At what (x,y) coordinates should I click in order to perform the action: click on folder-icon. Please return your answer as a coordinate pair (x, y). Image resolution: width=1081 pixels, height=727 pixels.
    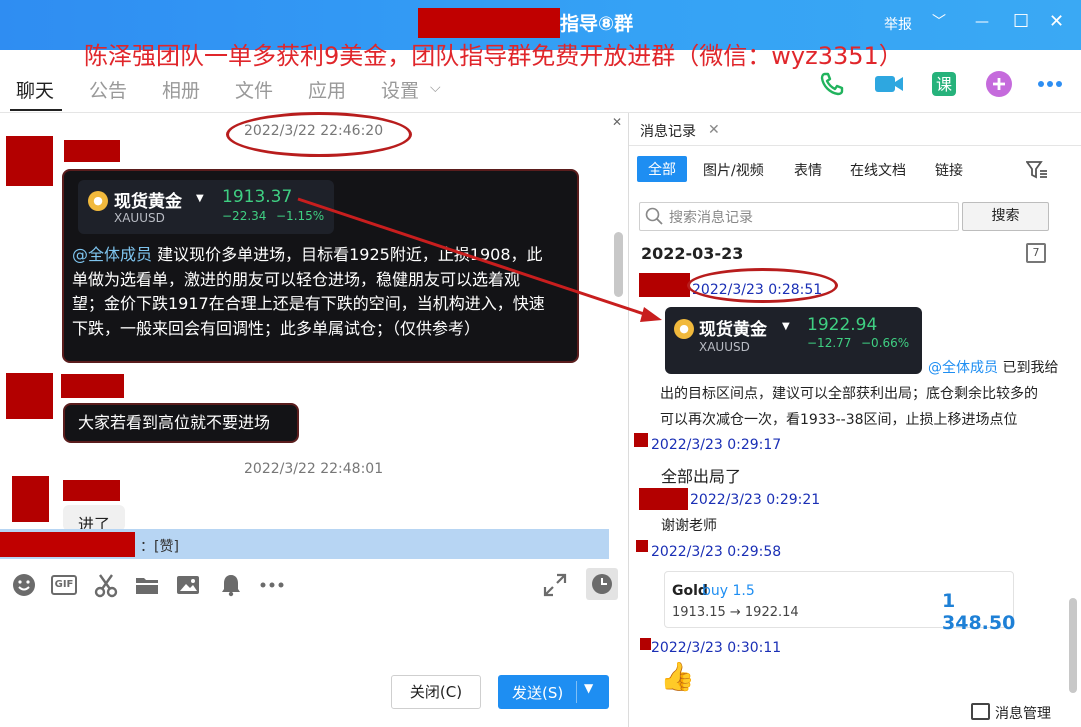
    Looking at the image, I should click on (147, 585).